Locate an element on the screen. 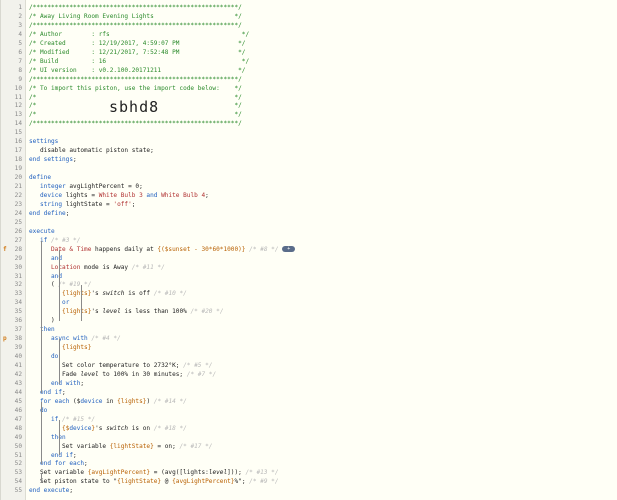 The height and width of the screenshot is (500, 617). code-line: 55 end execute; is located at coordinates (309, 490).